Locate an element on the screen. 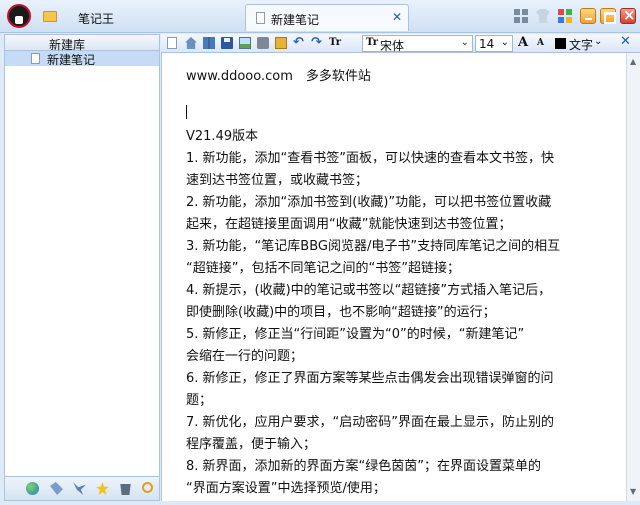 The image size is (640, 505). new-page-icon is located at coordinates (172, 43).